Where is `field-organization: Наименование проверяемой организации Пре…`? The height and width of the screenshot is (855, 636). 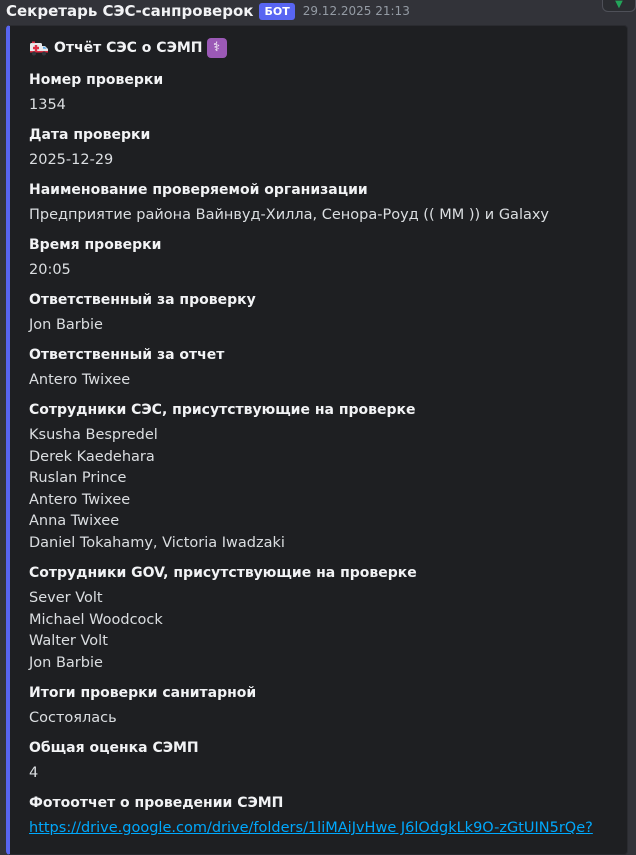
field-organization: Наименование проверяемой организации Пре… is located at coordinates (324, 204).